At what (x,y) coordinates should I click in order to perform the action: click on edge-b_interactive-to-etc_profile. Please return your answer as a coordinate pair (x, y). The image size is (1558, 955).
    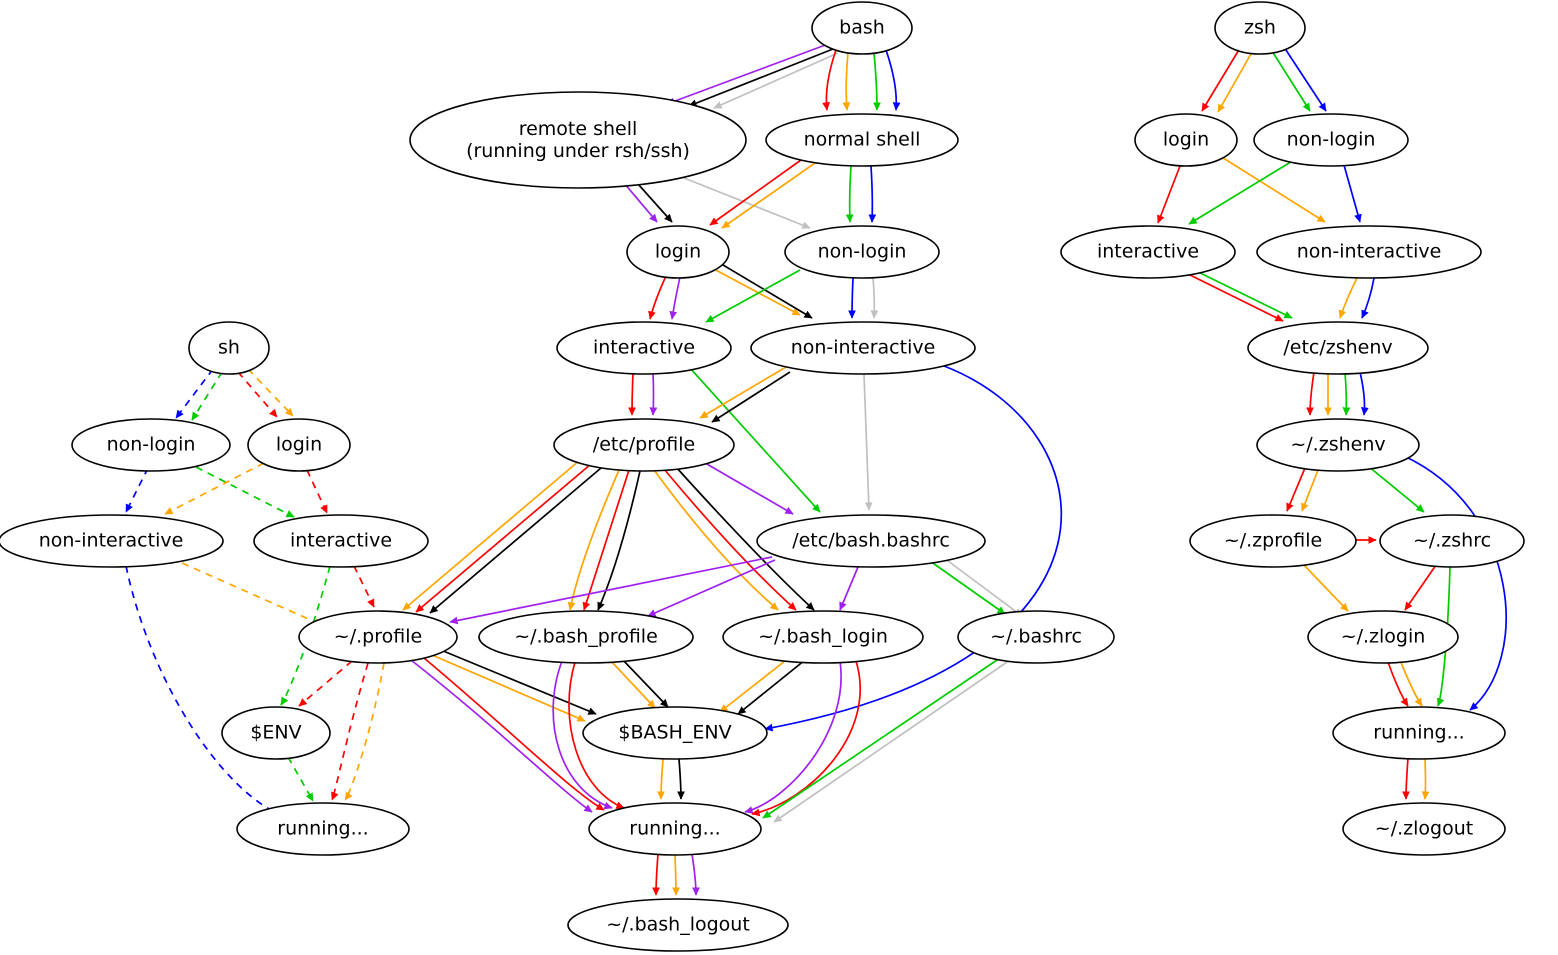
    Looking at the image, I should click on (653, 394).